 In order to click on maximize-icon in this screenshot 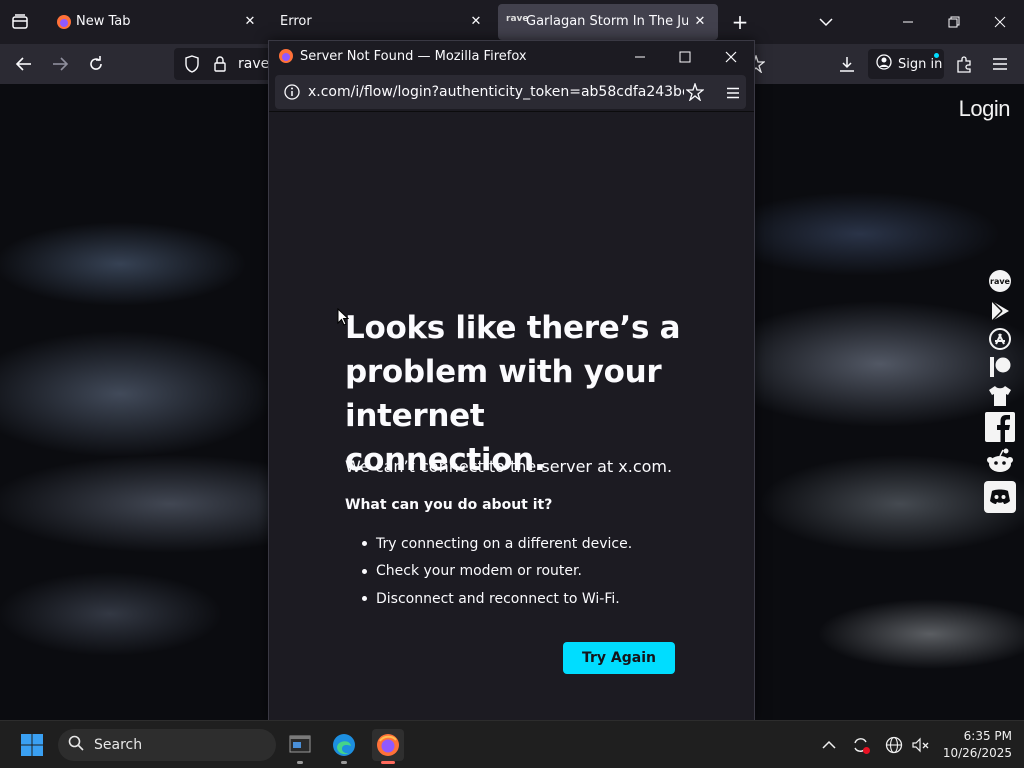, I will do `click(685, 57)`.